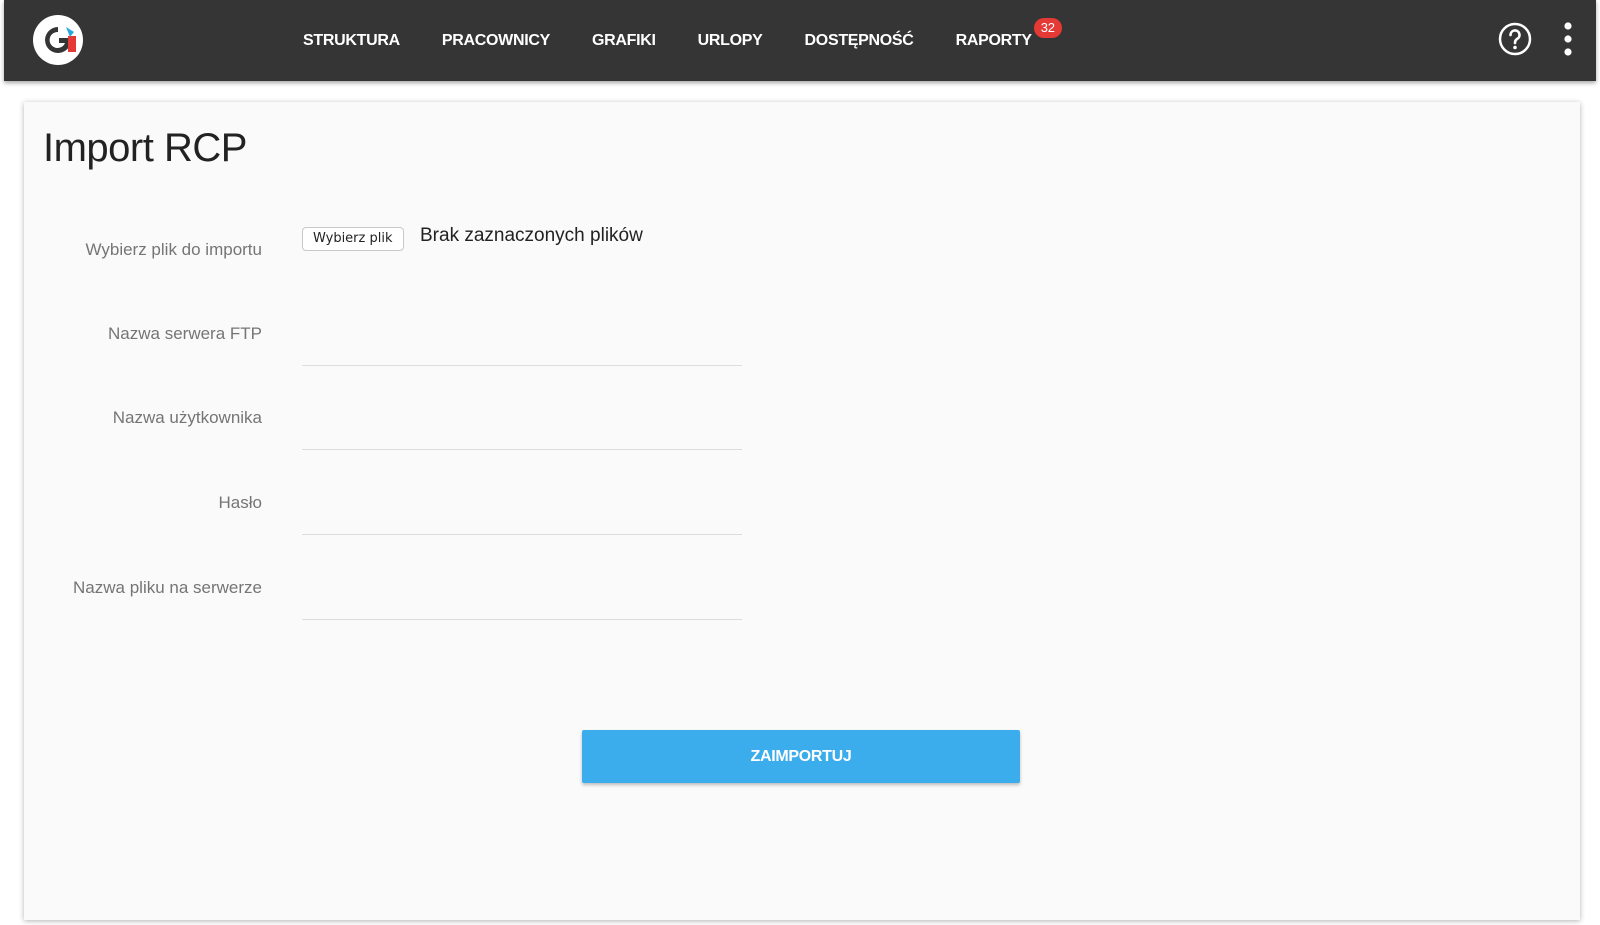 Image resolution: width=1600 pixels, height=925 pixels. Describe the element at coordinates (496, 41) in the screenshot. I see `nav-item-pracownicy: PRACOWNICY` at that location.